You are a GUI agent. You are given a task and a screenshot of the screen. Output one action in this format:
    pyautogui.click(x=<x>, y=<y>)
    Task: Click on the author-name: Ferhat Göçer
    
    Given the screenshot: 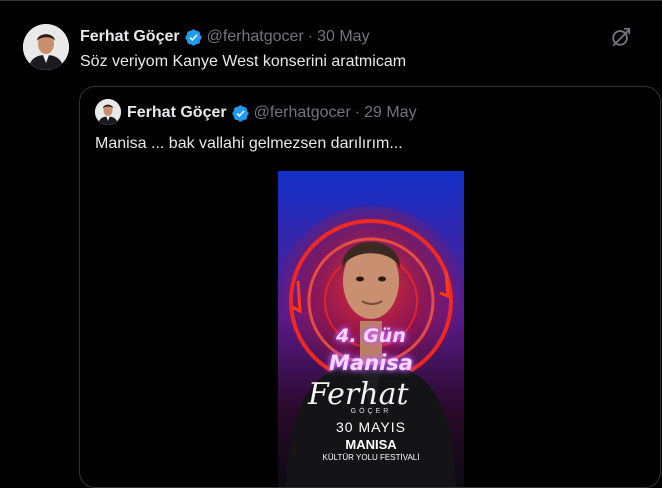 What is the action you would take?
    pyautogui.click(x=130, y=37)
    